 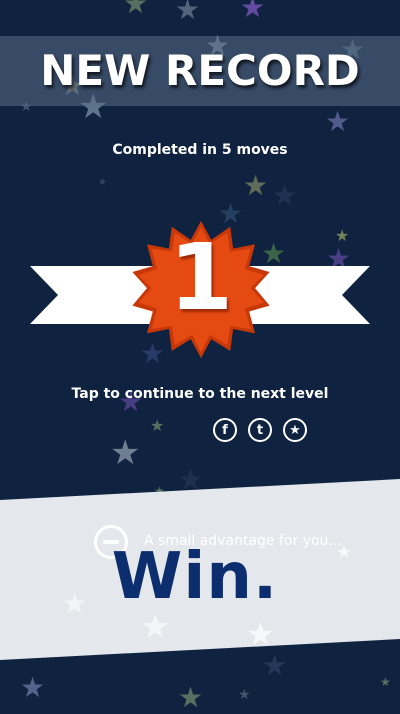 What do you see at coordinates (295, 430) in the screenshot?
I see `rate-star-icon: ★` at bounding box center [295, 430].